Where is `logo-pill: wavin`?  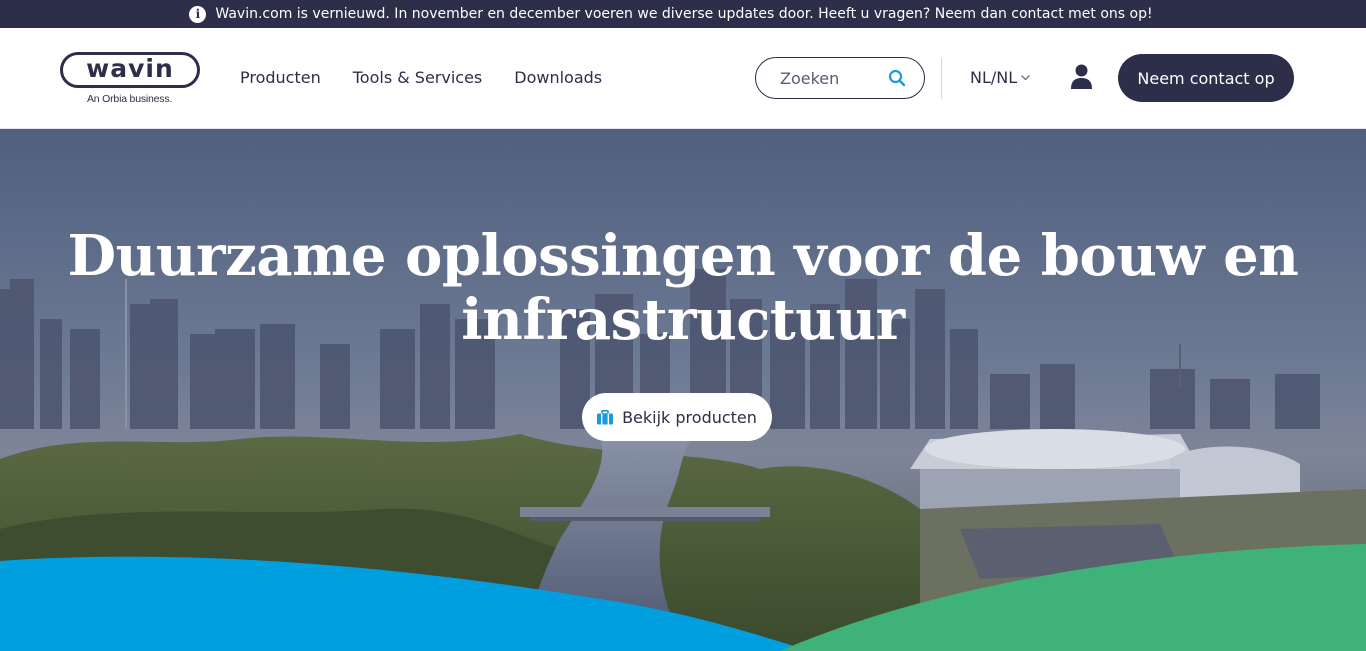 logo-pill: wavin is located at coordinates (130, 70).